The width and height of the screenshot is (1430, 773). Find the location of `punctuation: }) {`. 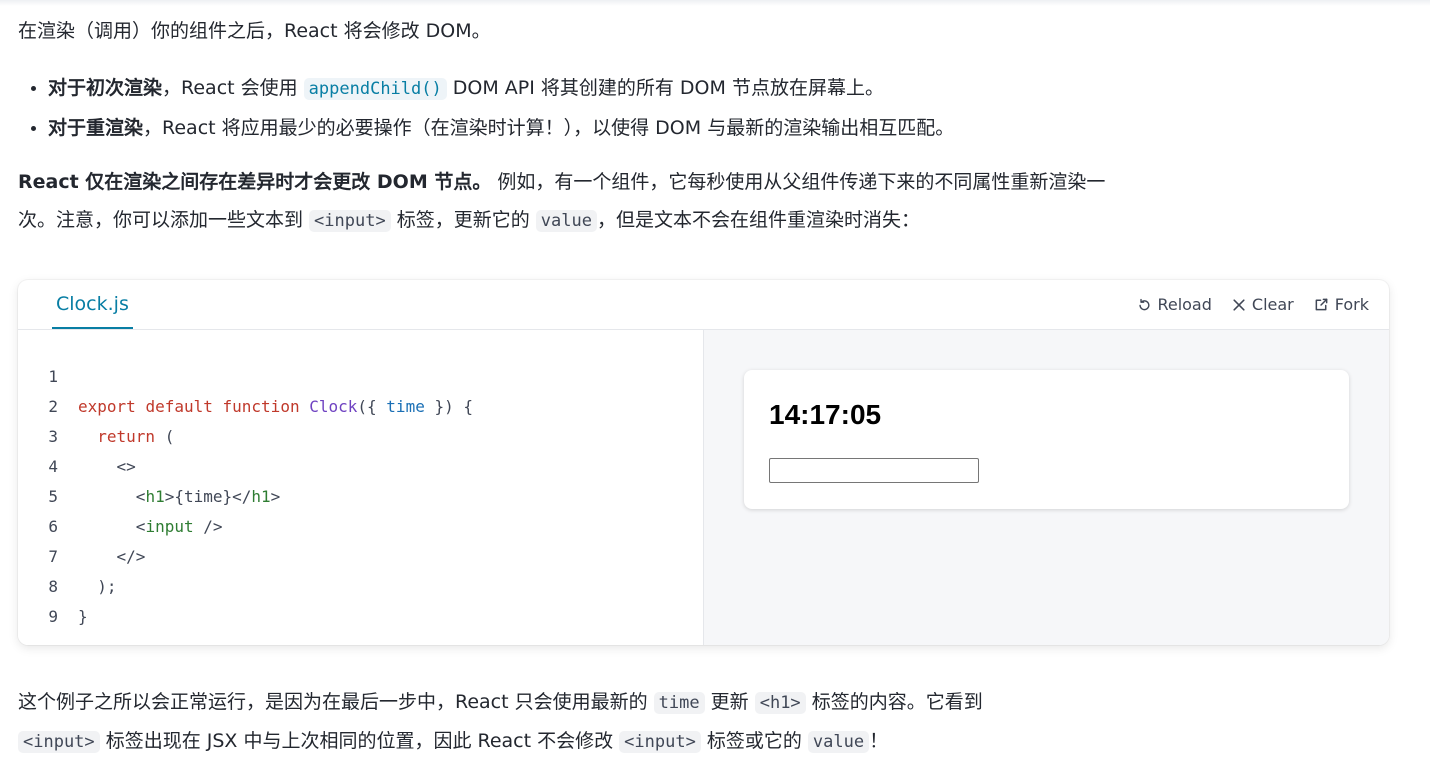

punctuation: }) { is located at coordinates (448, 406).